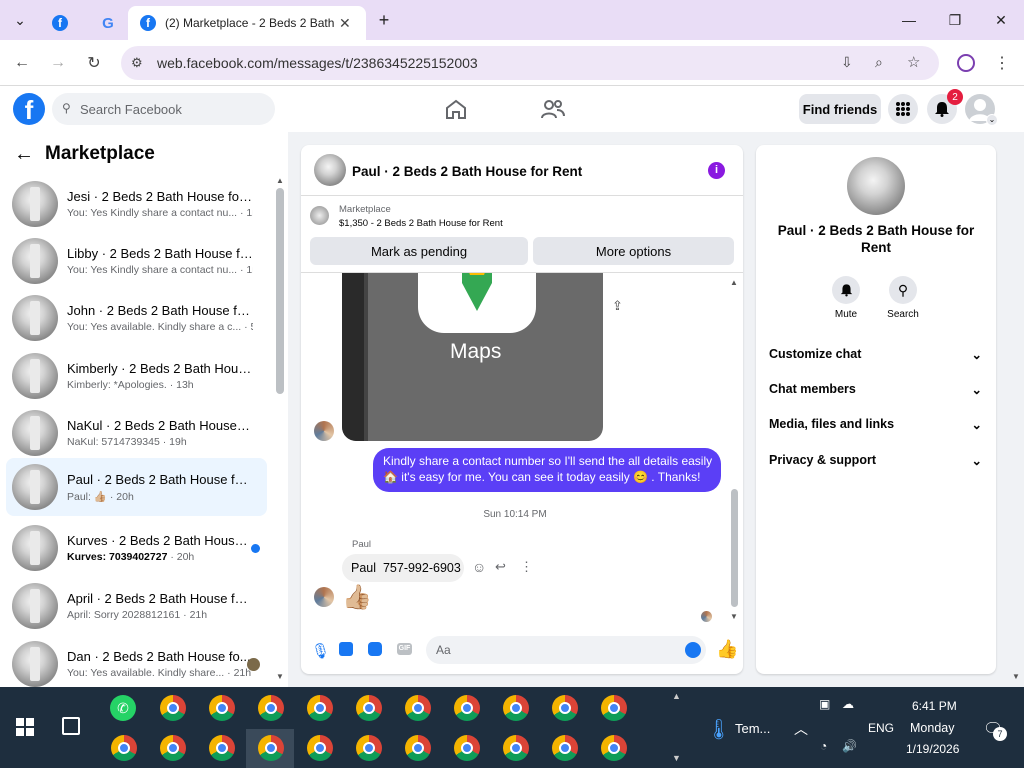 This screenshot has height=768, width=1024. I want to click on media-files-links-section: Media, files and links ⌄, so click(875, 424).